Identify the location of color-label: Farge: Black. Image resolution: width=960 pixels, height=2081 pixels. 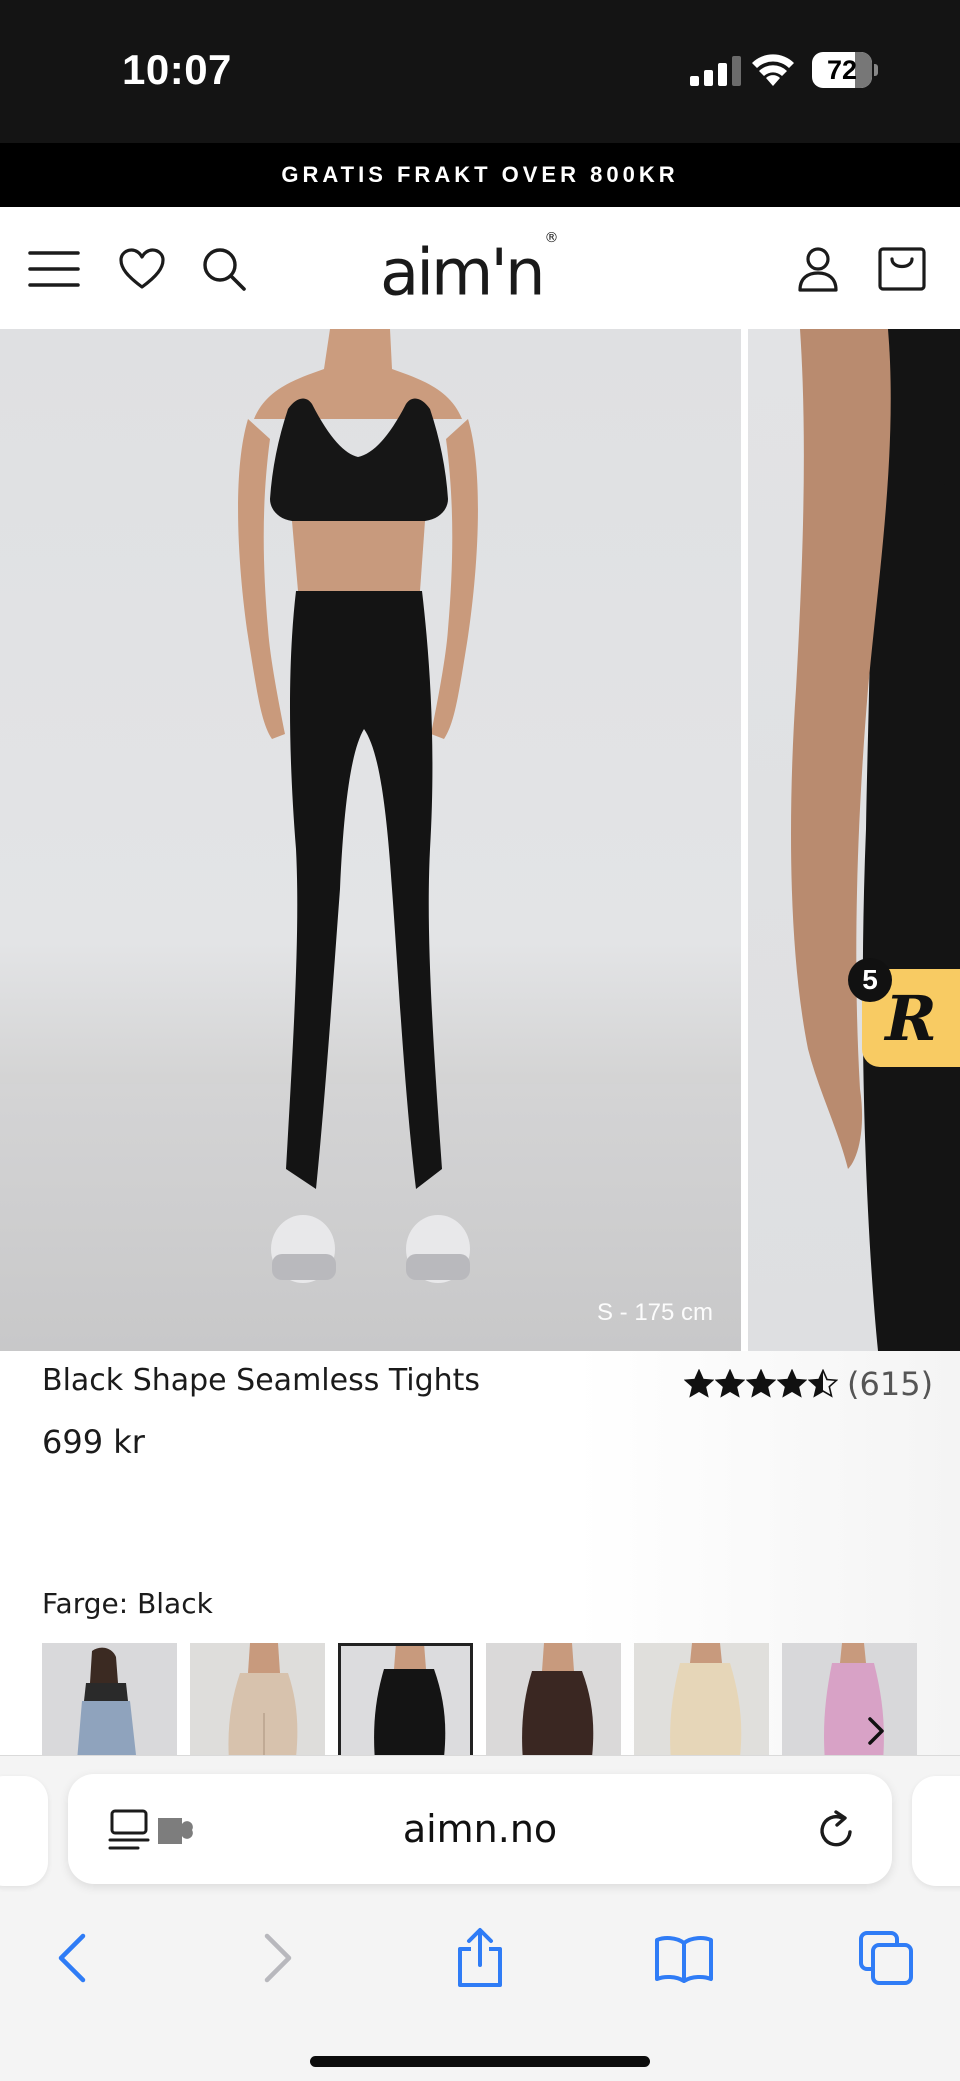
(127, 1603).